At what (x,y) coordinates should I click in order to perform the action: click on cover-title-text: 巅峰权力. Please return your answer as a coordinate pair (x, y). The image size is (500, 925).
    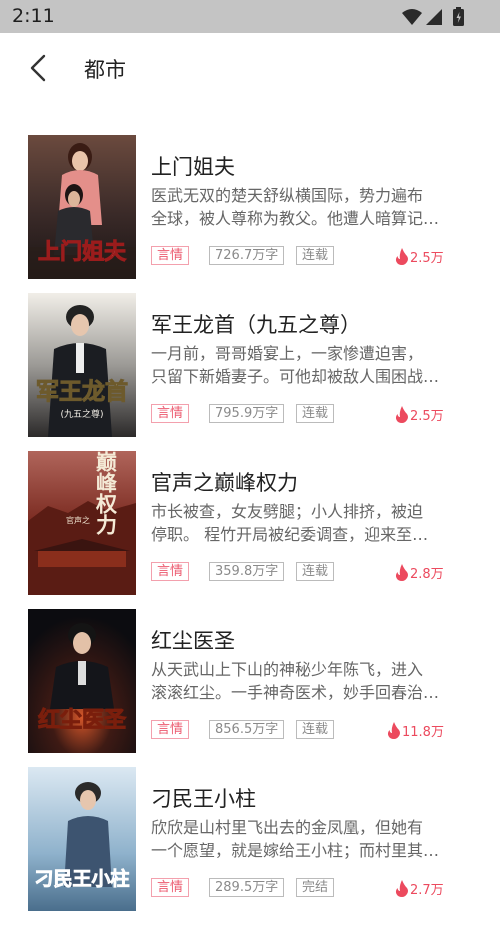
    Looking at the image, I should click on (106, 493).